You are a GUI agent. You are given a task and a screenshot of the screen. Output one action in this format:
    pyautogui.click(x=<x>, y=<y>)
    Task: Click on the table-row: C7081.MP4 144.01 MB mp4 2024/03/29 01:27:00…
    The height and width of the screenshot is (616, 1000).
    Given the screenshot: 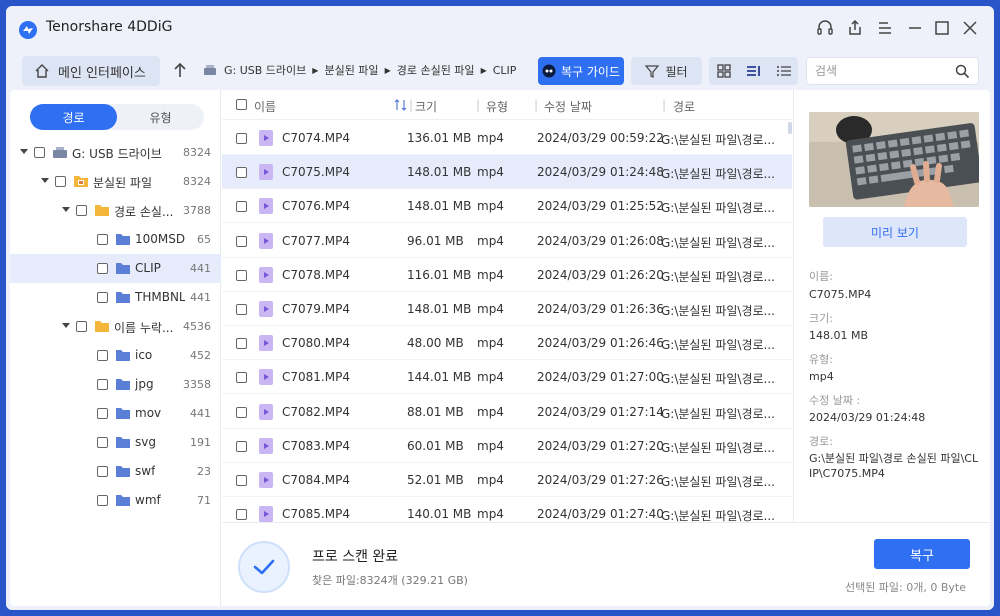 What is the action you would take?
    pyautogui.click(x=507, y=377)
    